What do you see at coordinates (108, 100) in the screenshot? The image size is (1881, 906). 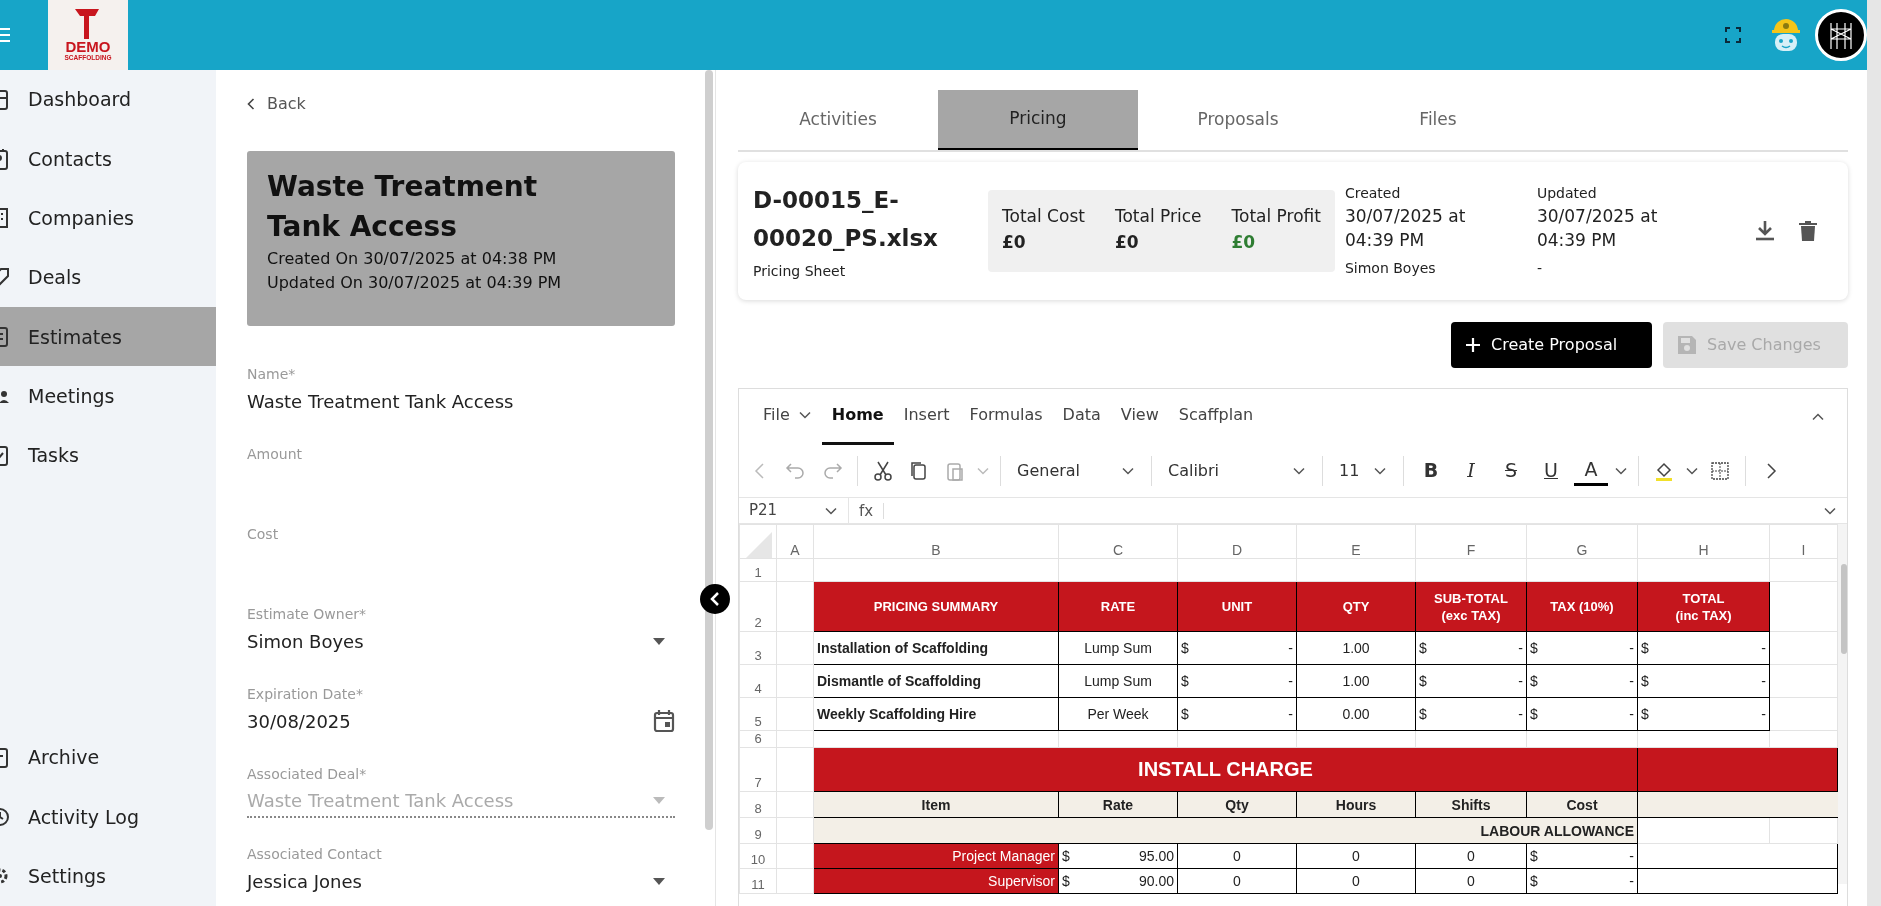 I see `sidebar-item: Dashboard` at bounding box center [108, 100].